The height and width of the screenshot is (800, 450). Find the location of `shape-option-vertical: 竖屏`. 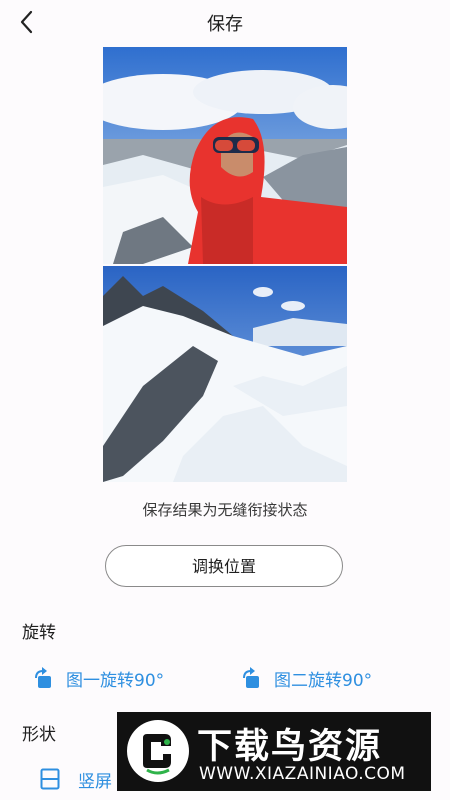

shape-option-vertical: 竖屏 is located at coordinates (76, 779).